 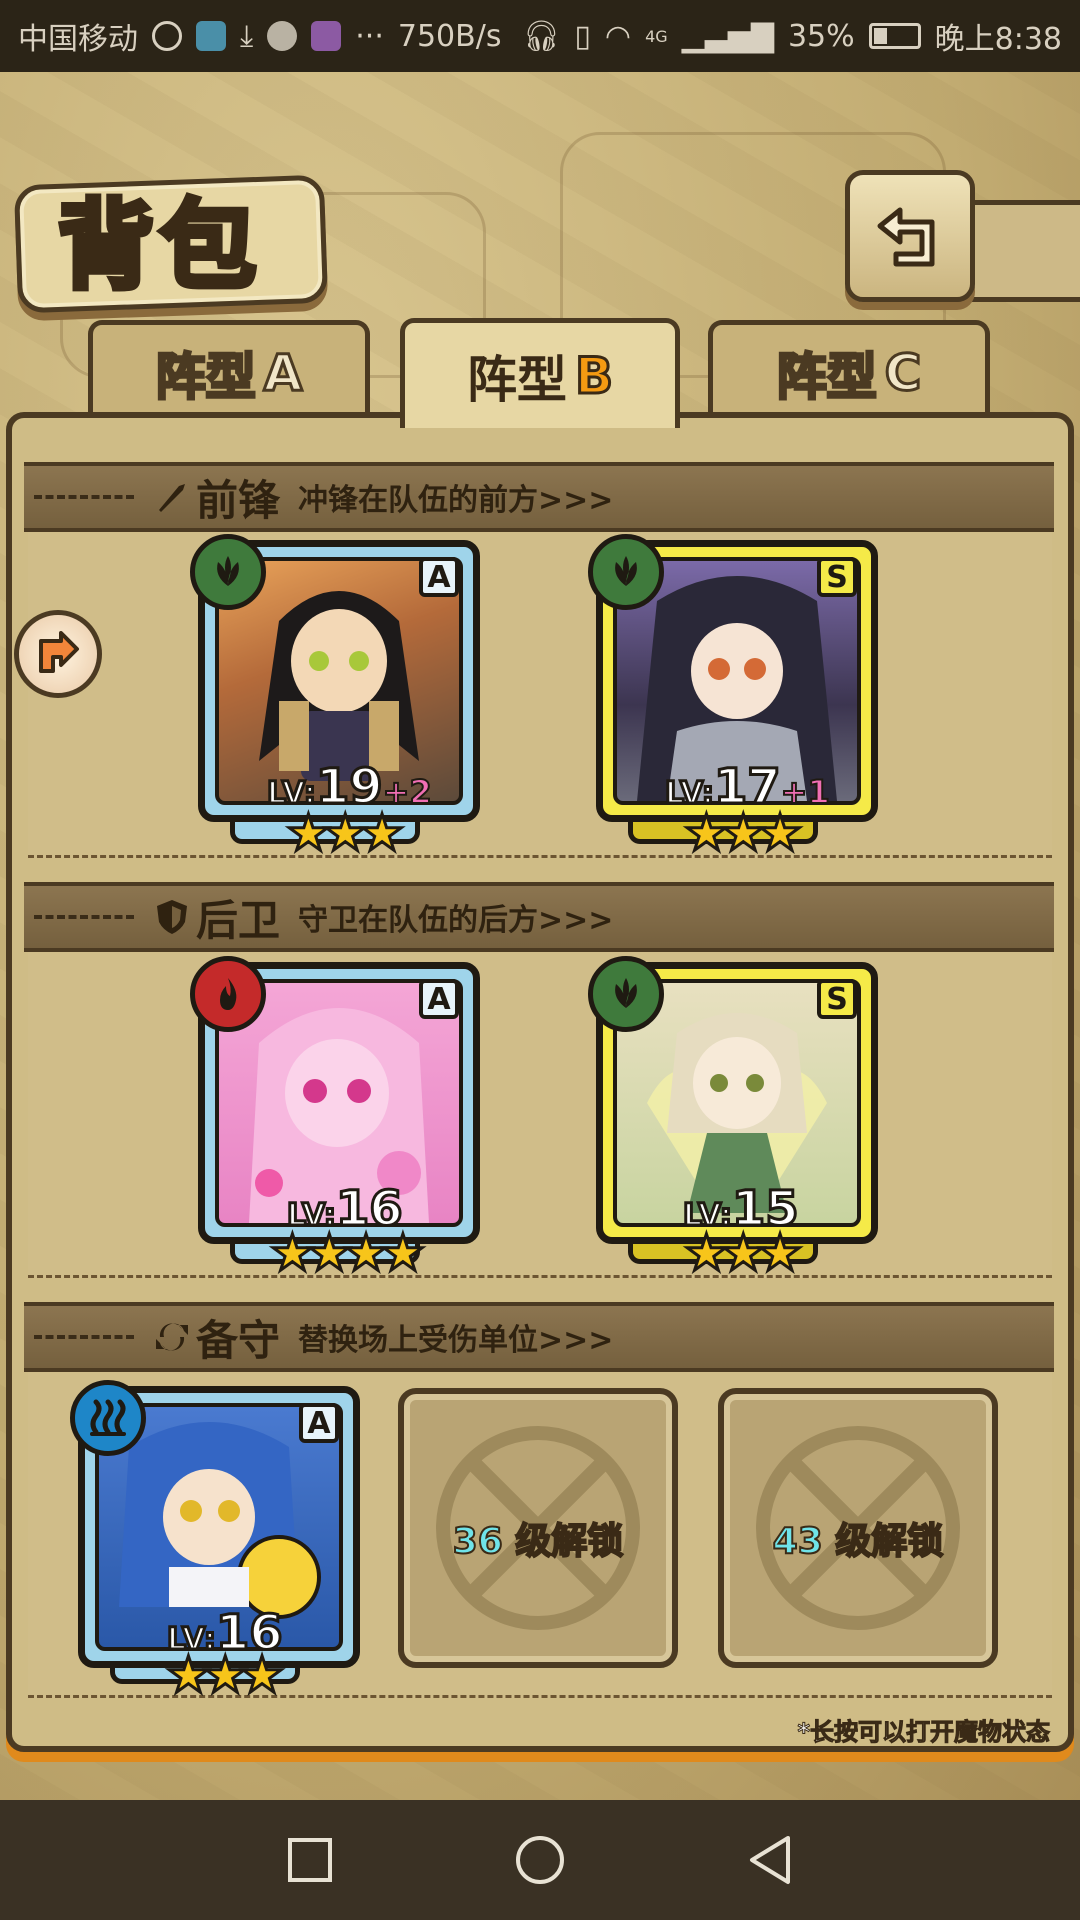 I want to click on section-header-back: 后卫 守卫在队伍的后方>>>, so click(x=539, y=917).